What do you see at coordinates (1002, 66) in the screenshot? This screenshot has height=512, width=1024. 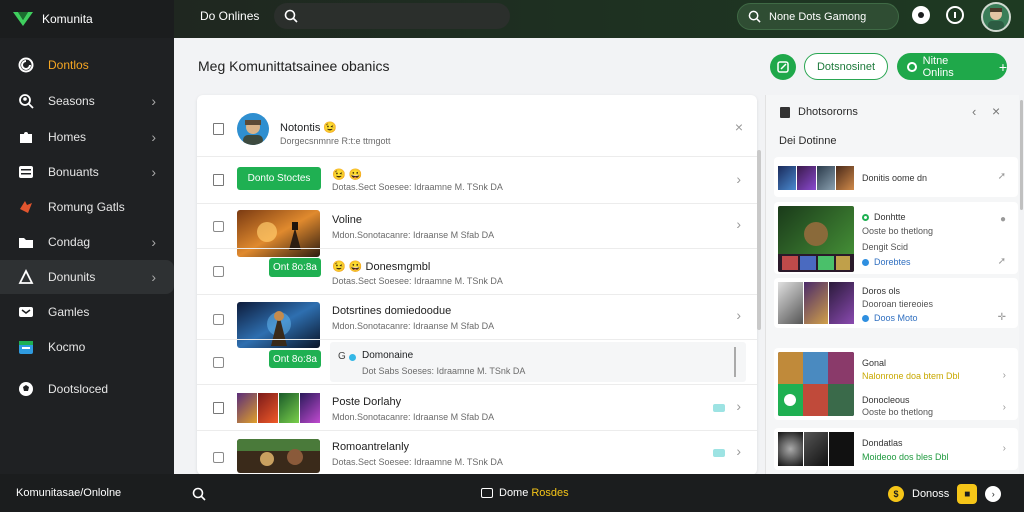 I see `plus-icon: +` at bounding box center [1002, 66].